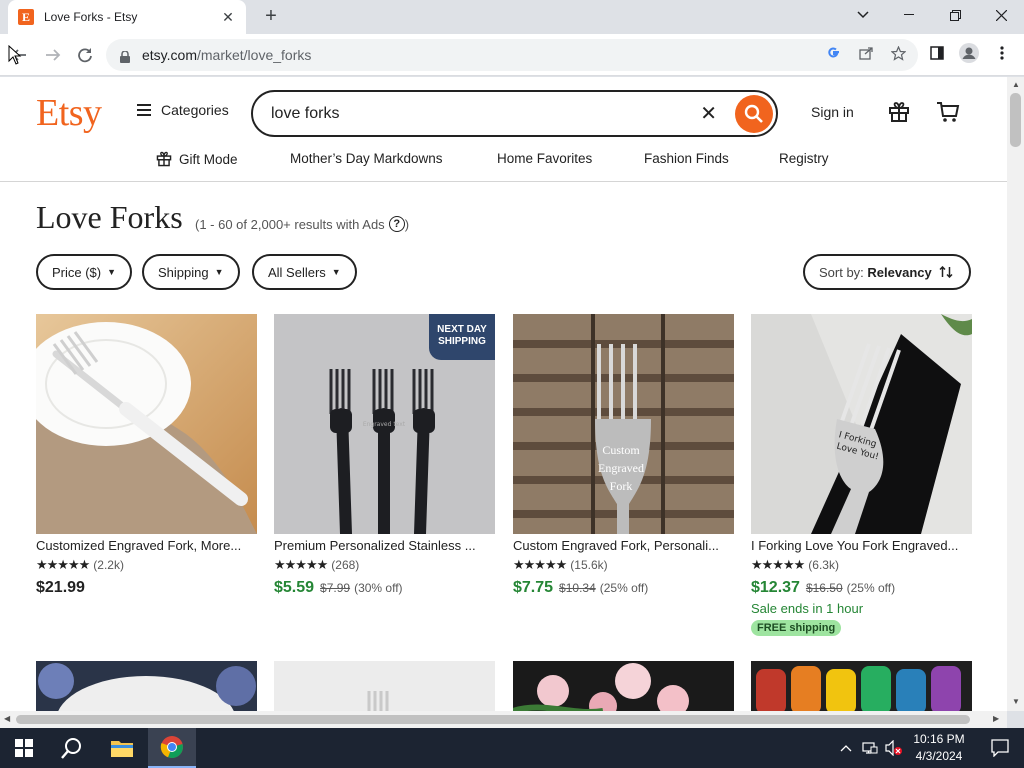 This screenshot has height=768, width=1024. Describe the element at coordinates (1016, 701) in the screenshot. I see `scroll-down-arrow-icon: ▼` at that location.